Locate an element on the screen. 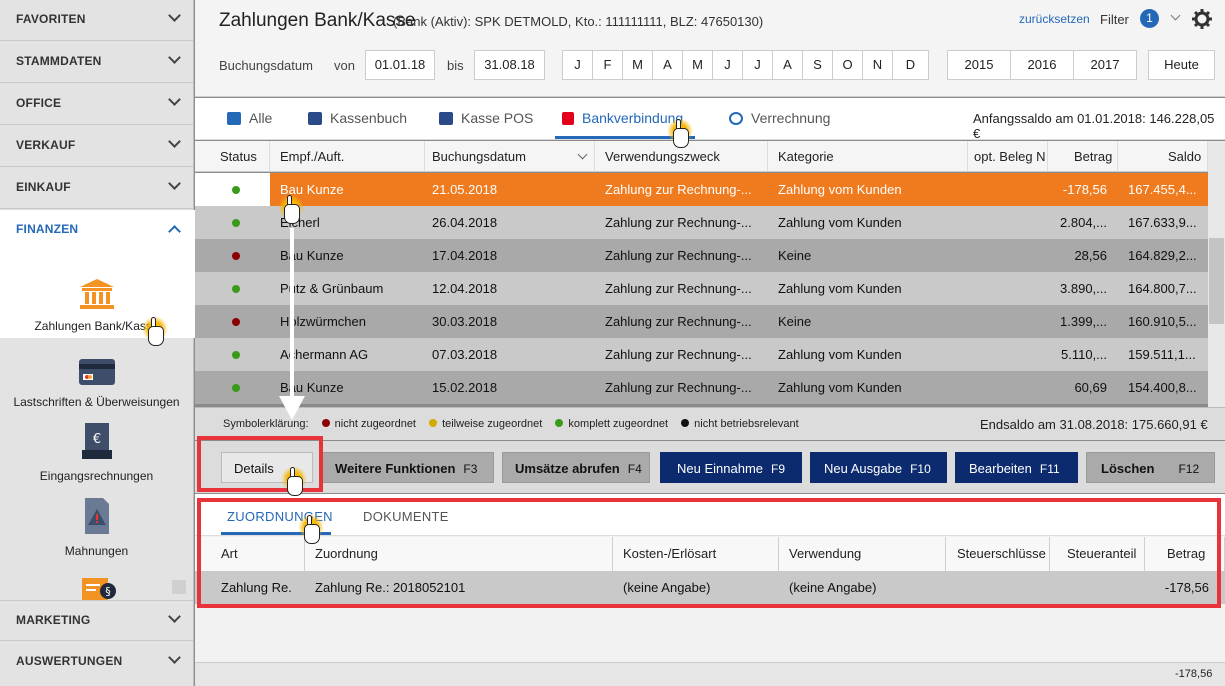  tab-bankverbindung: Bankverbindung is located at coordinates (622, 118).